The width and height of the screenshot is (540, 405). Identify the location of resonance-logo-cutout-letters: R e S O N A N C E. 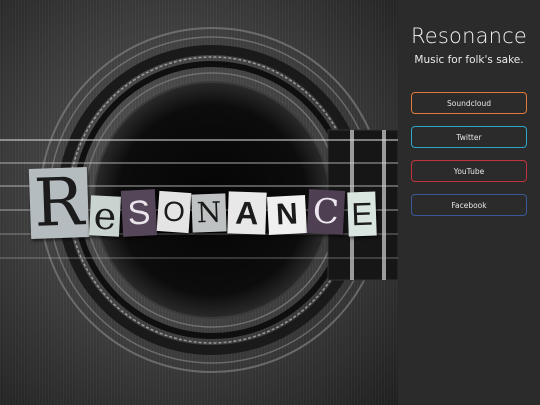
(204, 205).